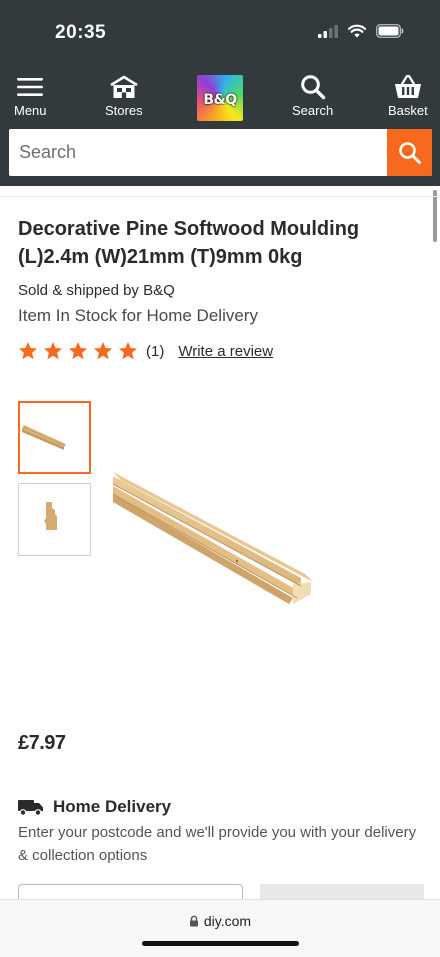  I want to click on sold-by-text: Sold & shipped by B&Q, so click(96, 290).